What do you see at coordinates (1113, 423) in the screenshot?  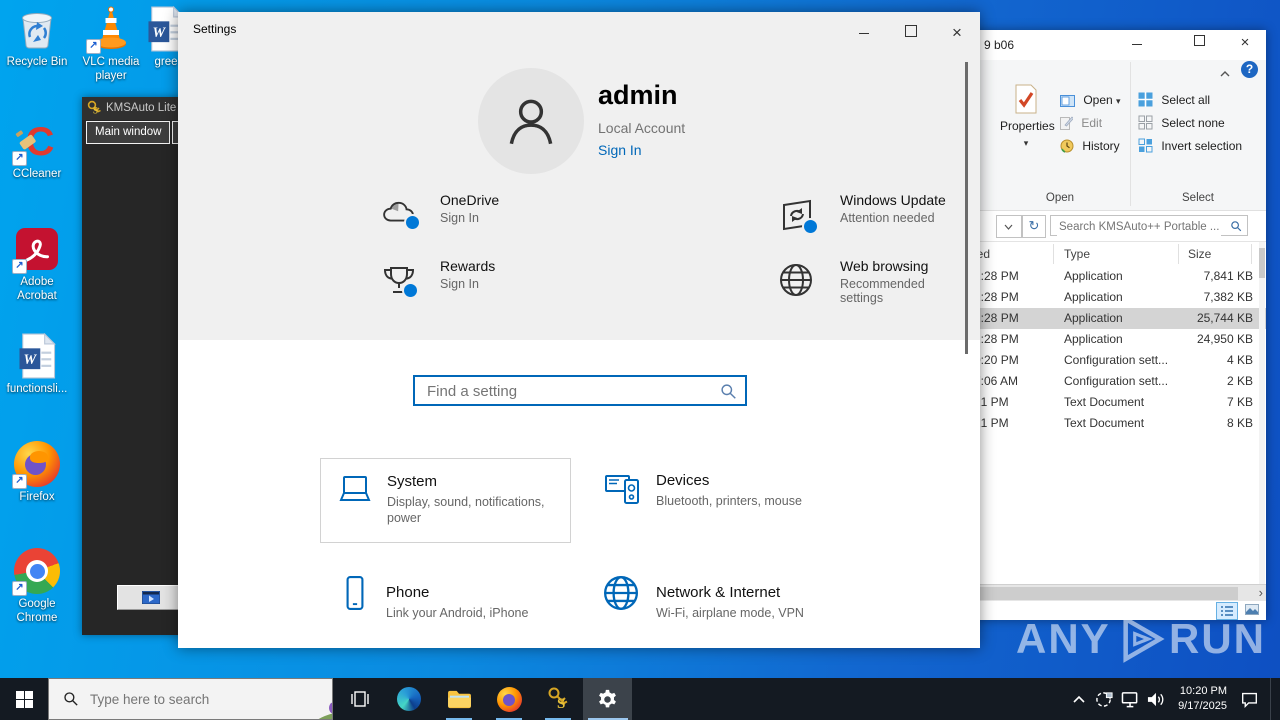 I see `file-row: 21 PM Text Document 8 KB` at bounding box center [1113, 423].